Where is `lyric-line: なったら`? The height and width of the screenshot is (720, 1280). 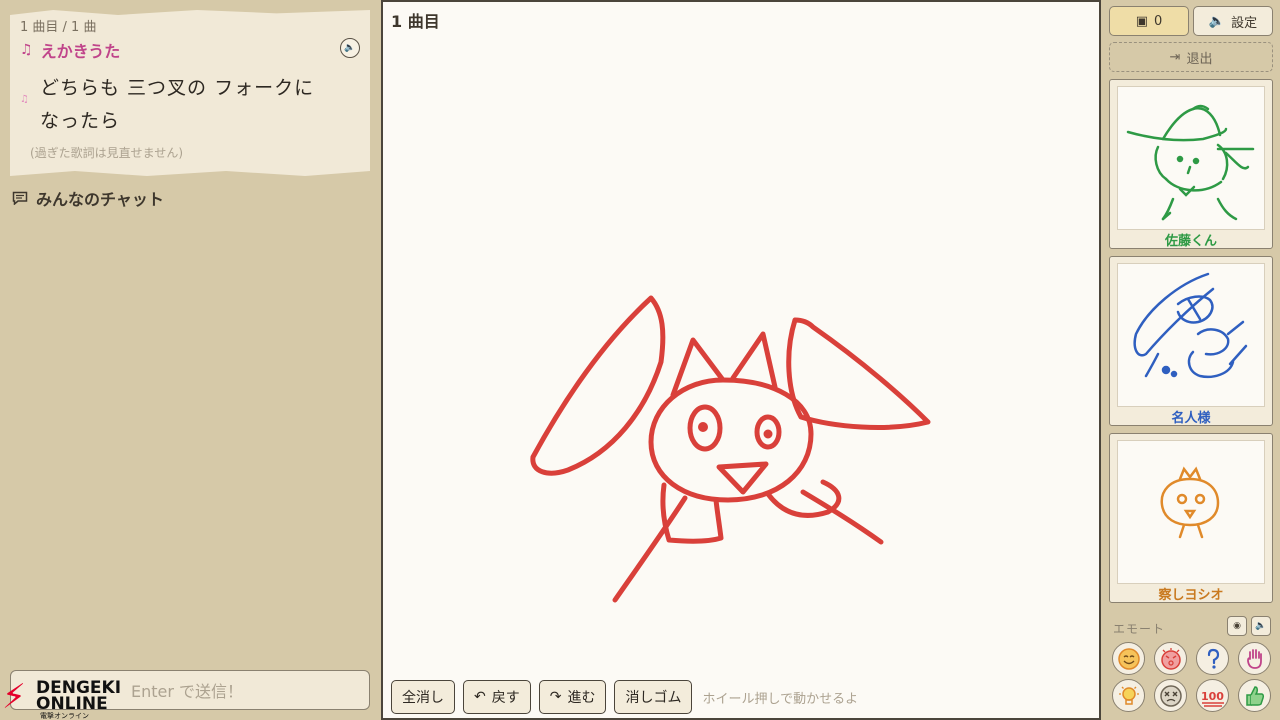
lyric-line: なったら is located at coordinates (80, 121).